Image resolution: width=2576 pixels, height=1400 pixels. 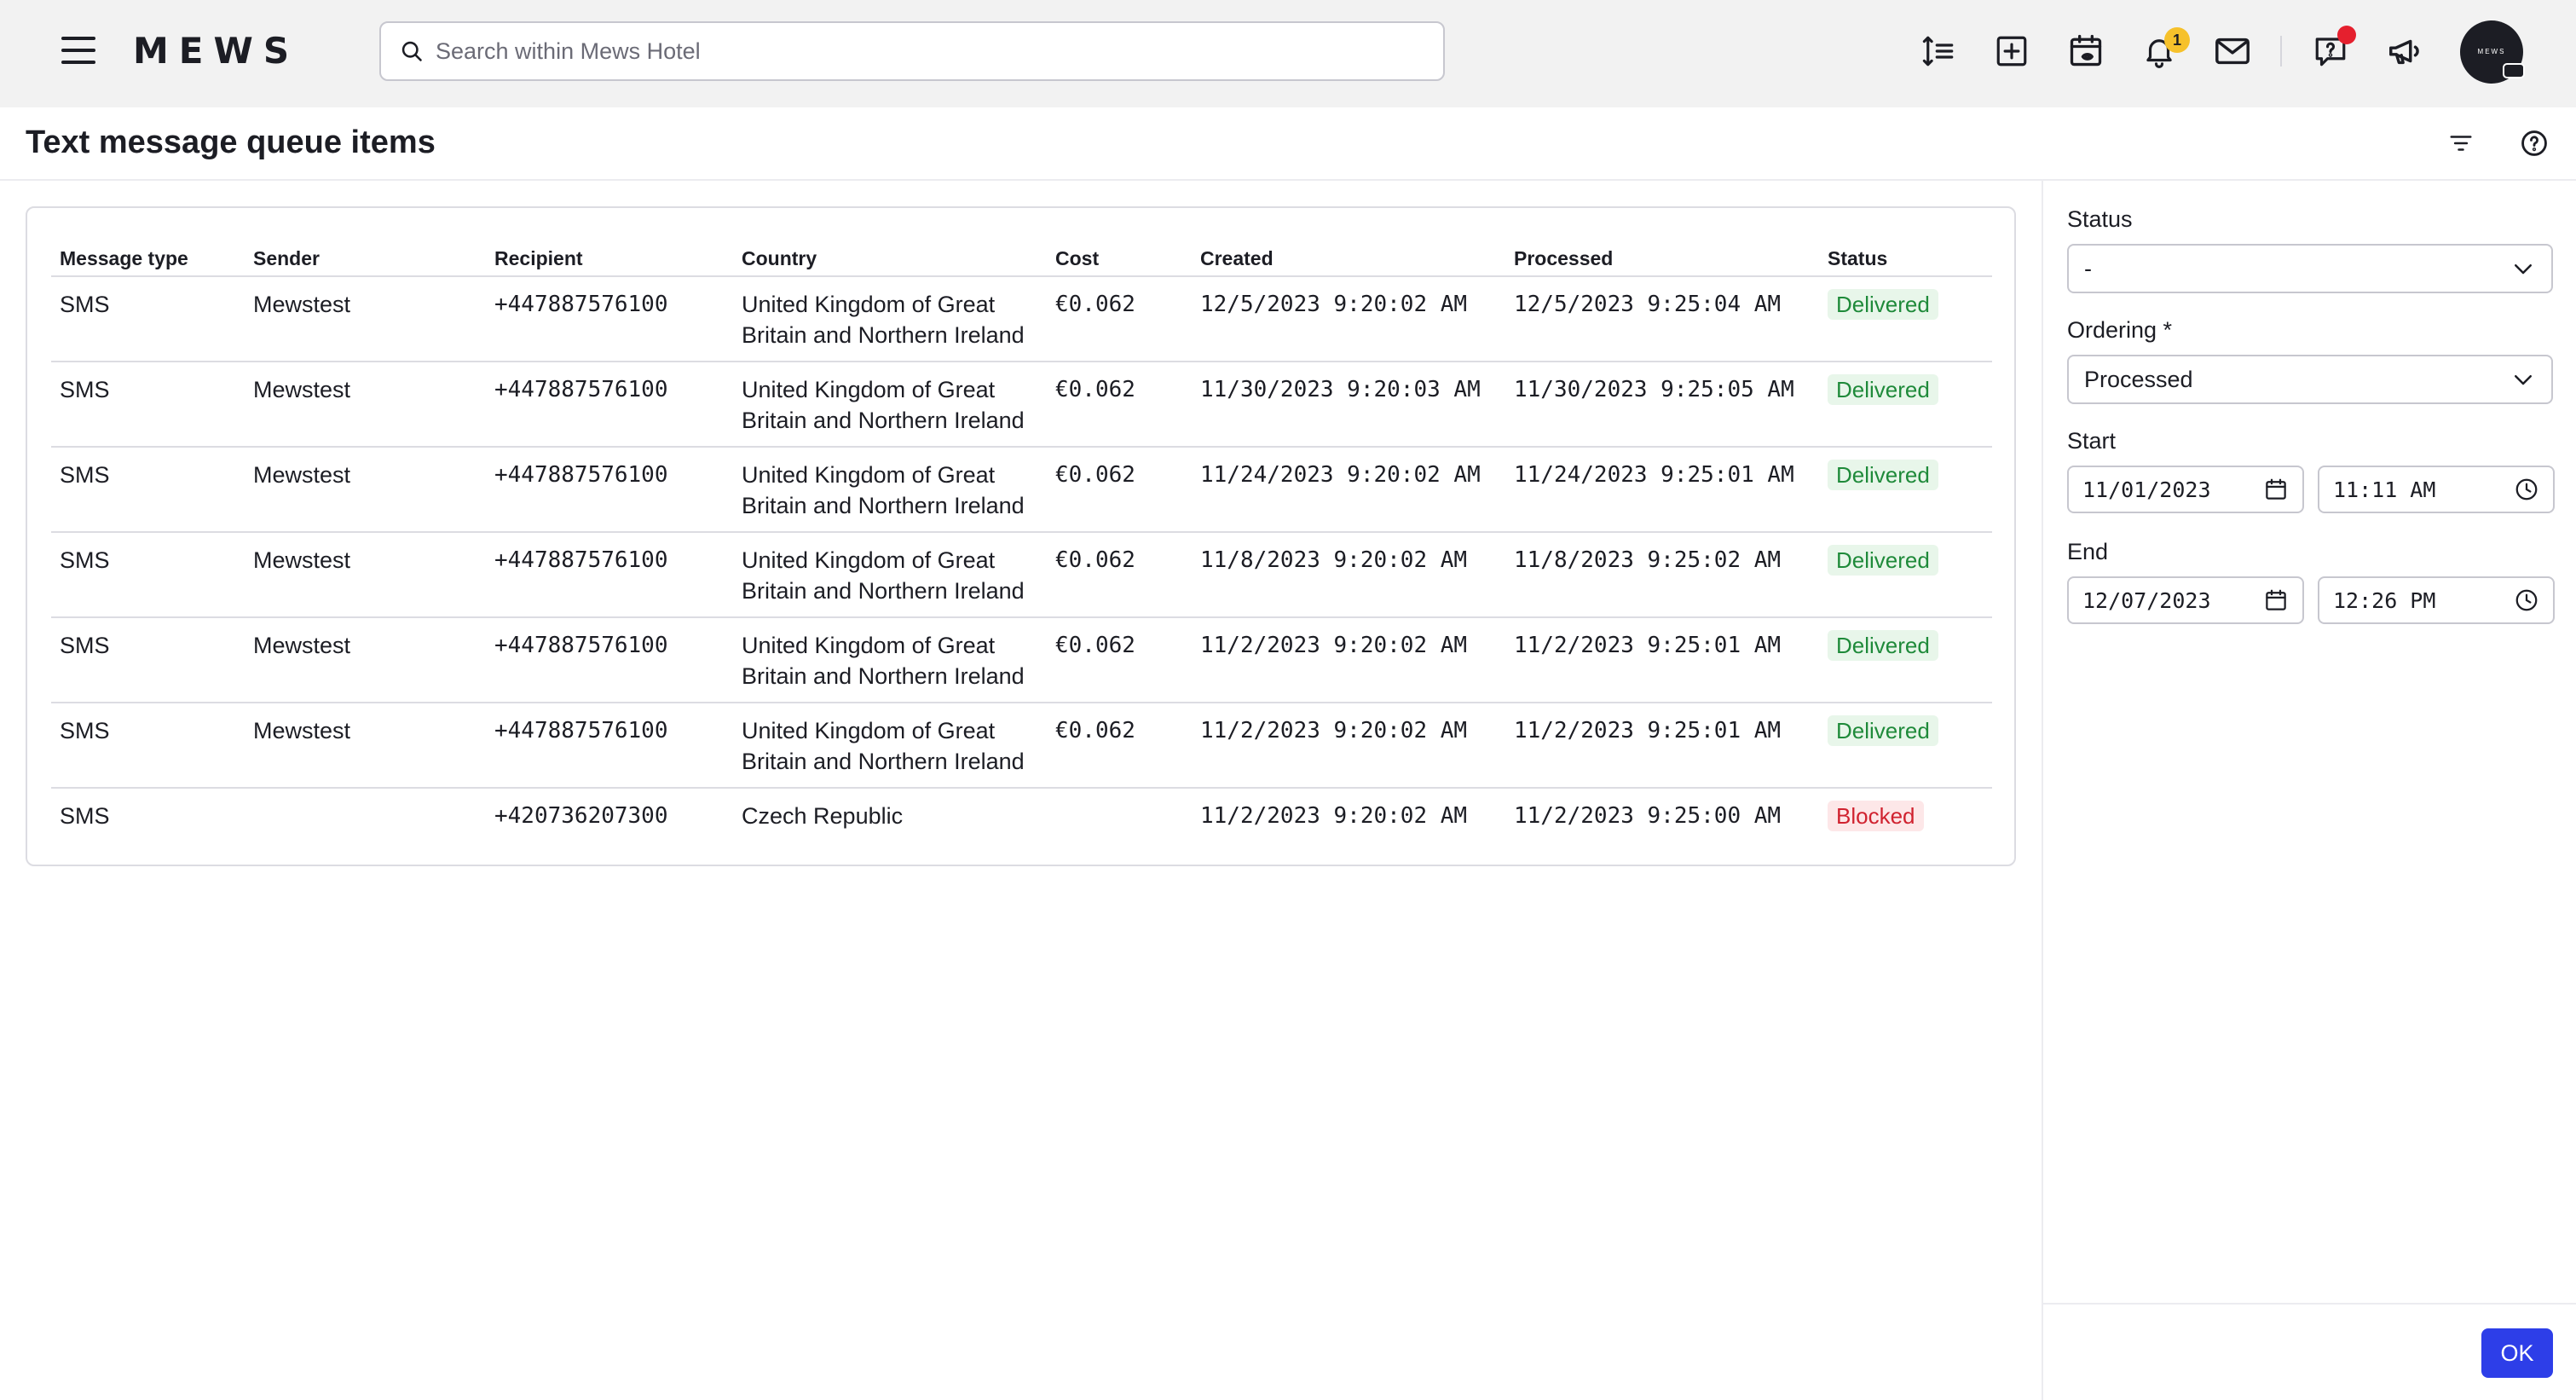 What do you see at coordinates (1119, 258) in the screenshot?
I see `column-header-cost: Cost` at bounding box center [1119, 258].